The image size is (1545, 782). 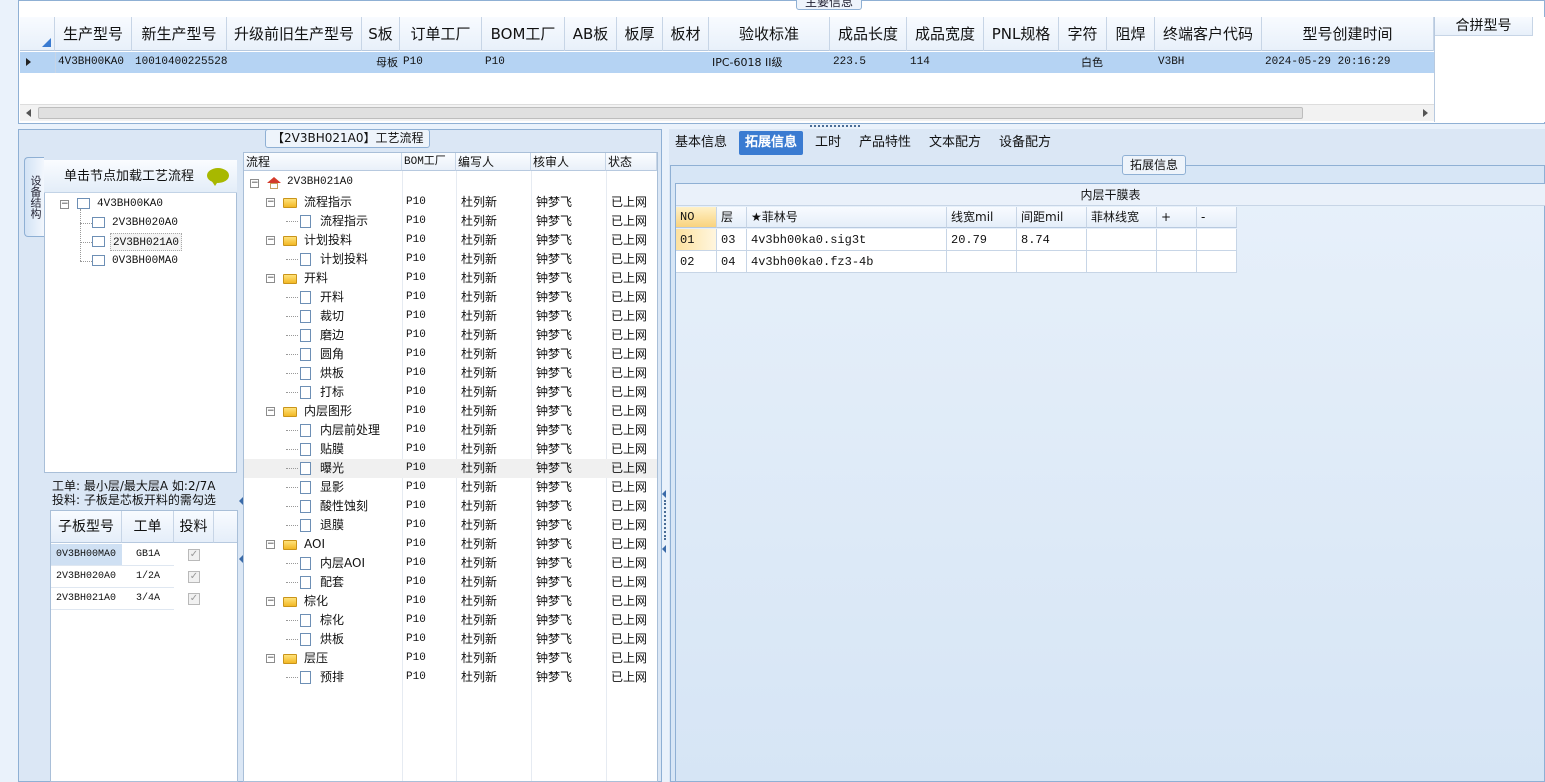 I want to click on col-customer: 终端客户代码, so click(x=1208, y=34).